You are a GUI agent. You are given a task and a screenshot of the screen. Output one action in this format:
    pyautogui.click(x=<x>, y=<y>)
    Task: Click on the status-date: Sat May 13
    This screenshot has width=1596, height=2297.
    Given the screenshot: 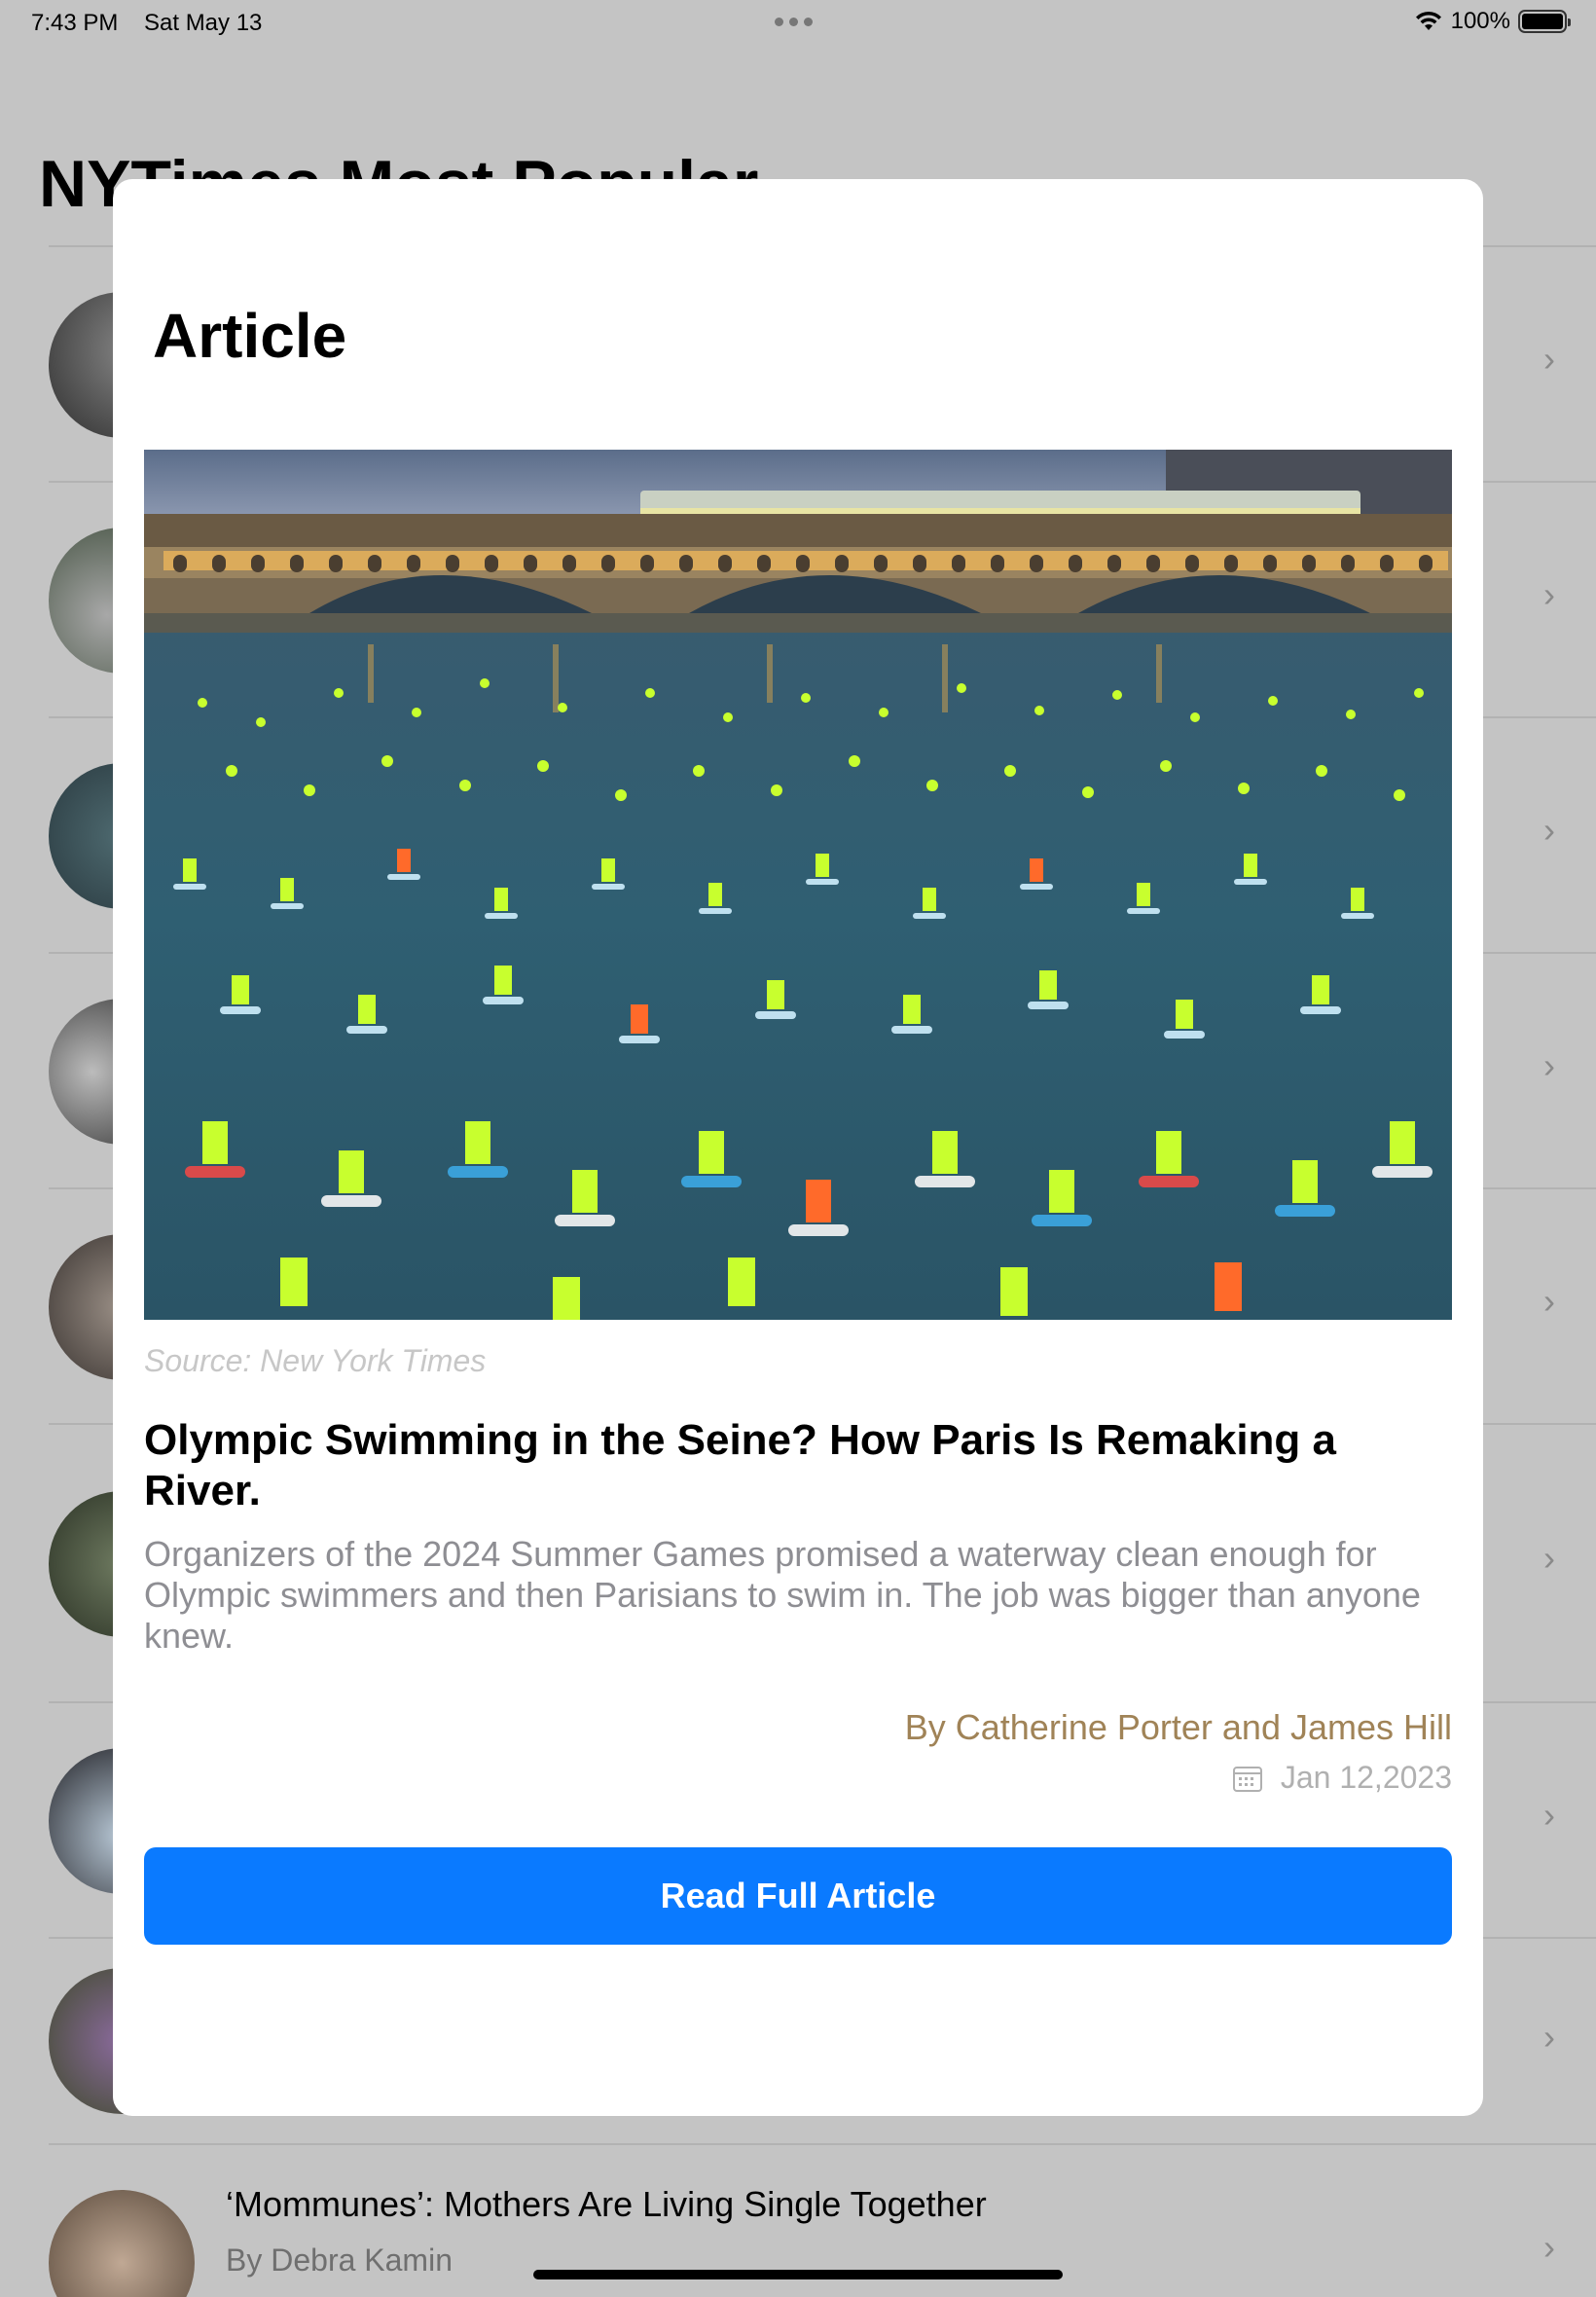 What is the action you would take?
    pyautogui.click(x=203, y=23)
    